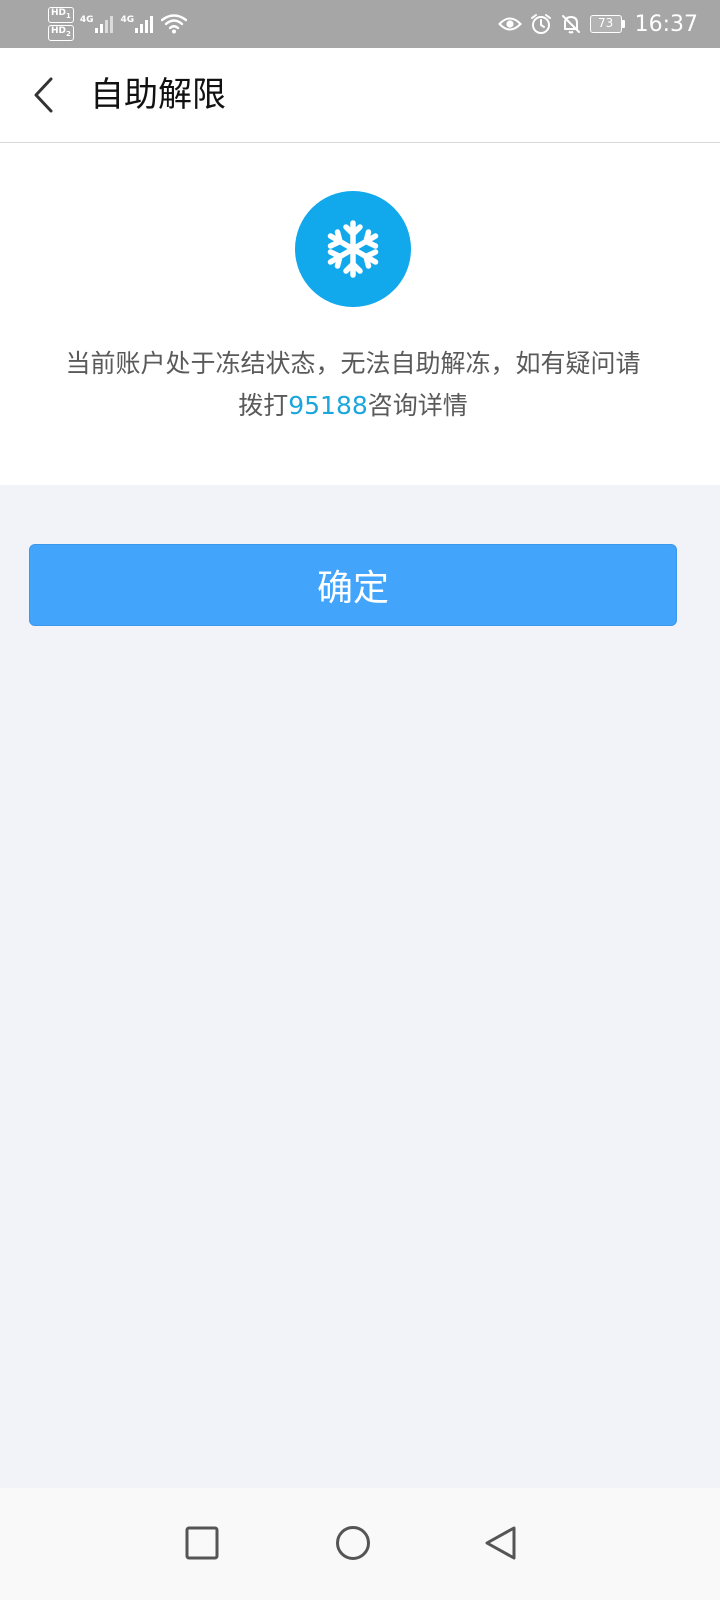  I want to click on back-triangle-icon, so click(500, 1543).